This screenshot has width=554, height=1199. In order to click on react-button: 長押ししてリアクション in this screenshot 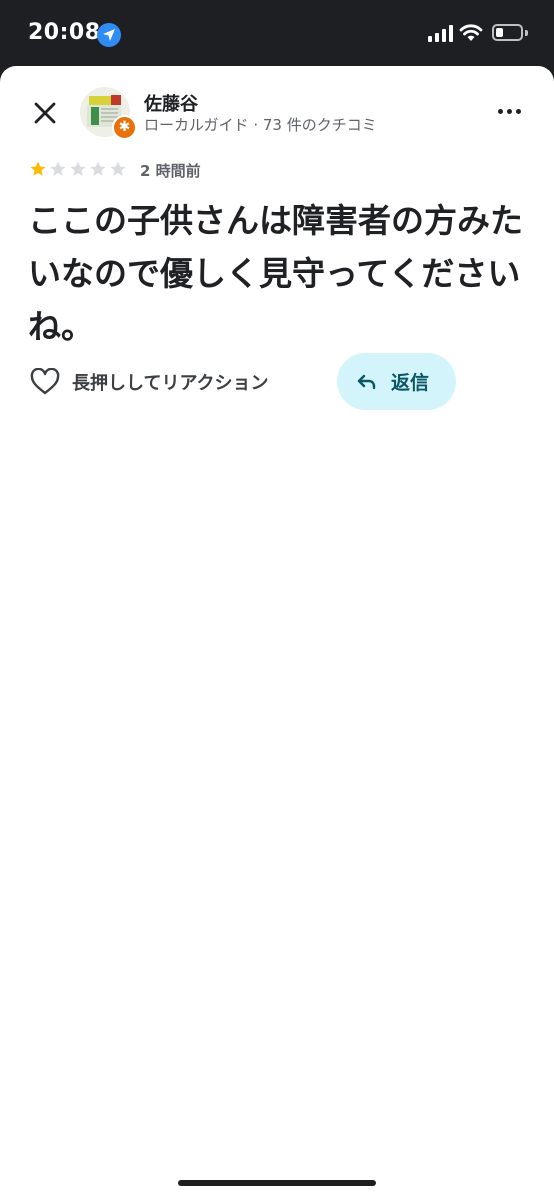, I will do `click(149, 382)`.